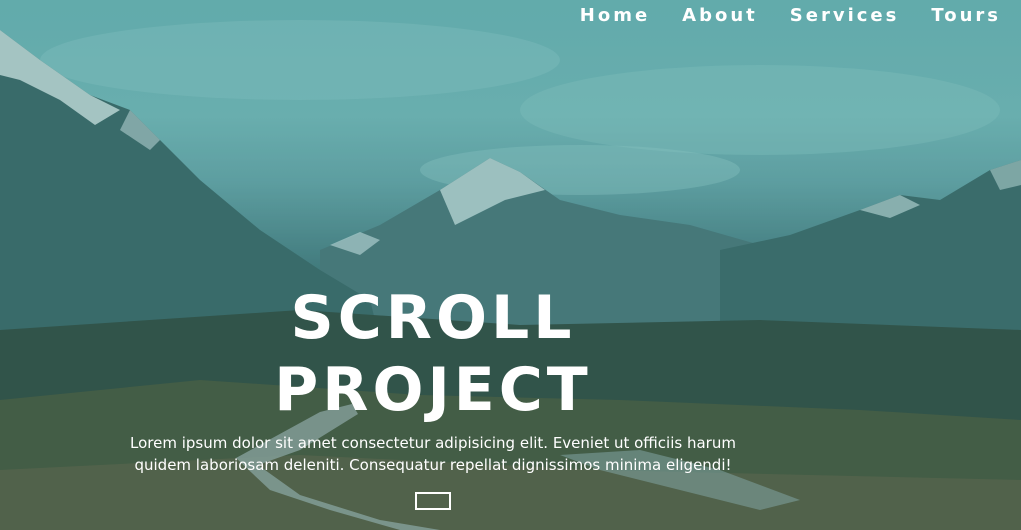 This screenshot has width=1021, height=530. What do you see at coordinates (599, 16) in the screenshot?
I see `nav-link-home: Home` at bounding box center [599, 16].